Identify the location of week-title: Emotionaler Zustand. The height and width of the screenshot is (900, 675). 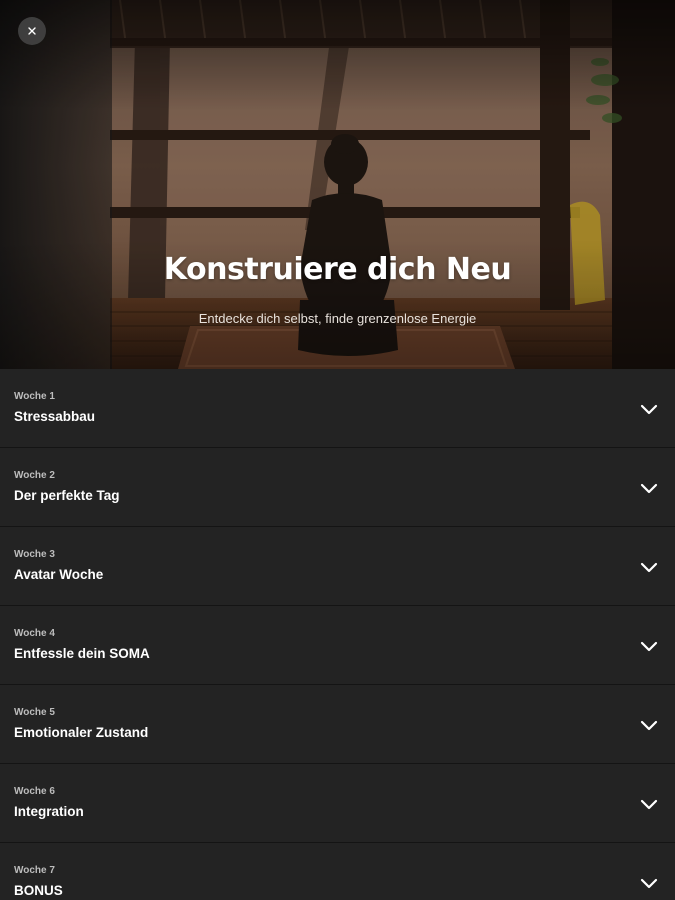
(81, 732).